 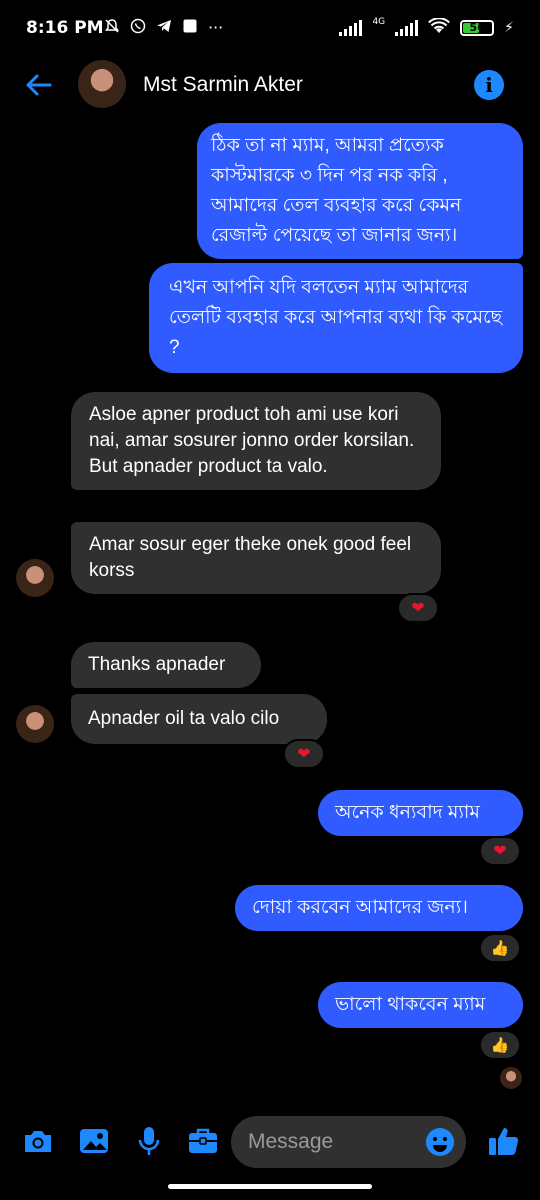 I want to click on charging-icon: ⚡, so click(x=509, y=28).